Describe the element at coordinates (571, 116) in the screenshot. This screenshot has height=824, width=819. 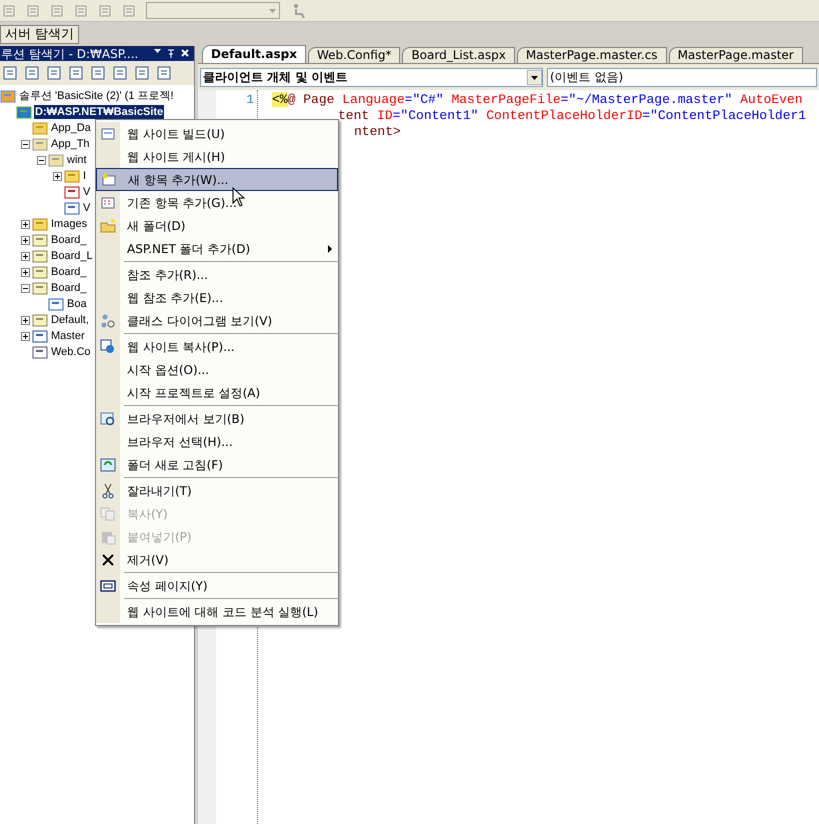
I see `code-line: tent ID="Content1" ContentPlaceHolderID="ContentPlaceHolder1` at that location.